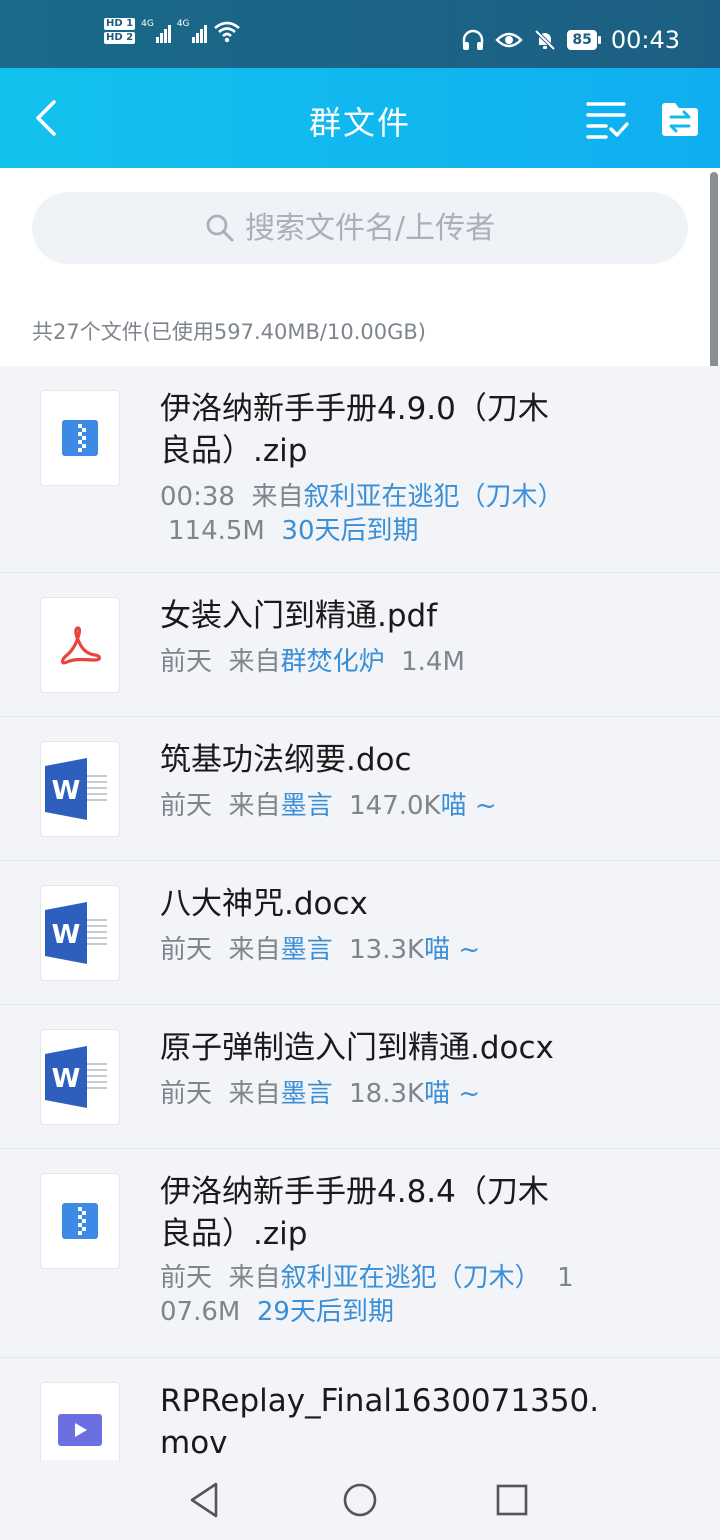  I want to click on file-item: W 八大神咒.docx 前天 来自墨言 13.3K喵 ~, so click(360, 933).